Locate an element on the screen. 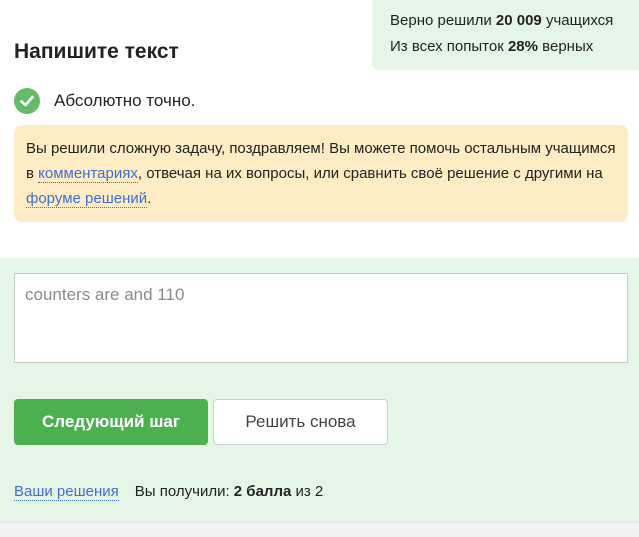 Image resolution: width=639 pixels, height=537 pixels. attempts-stat: Из всех попыток 28% верных is located at coordinates (514, 47).